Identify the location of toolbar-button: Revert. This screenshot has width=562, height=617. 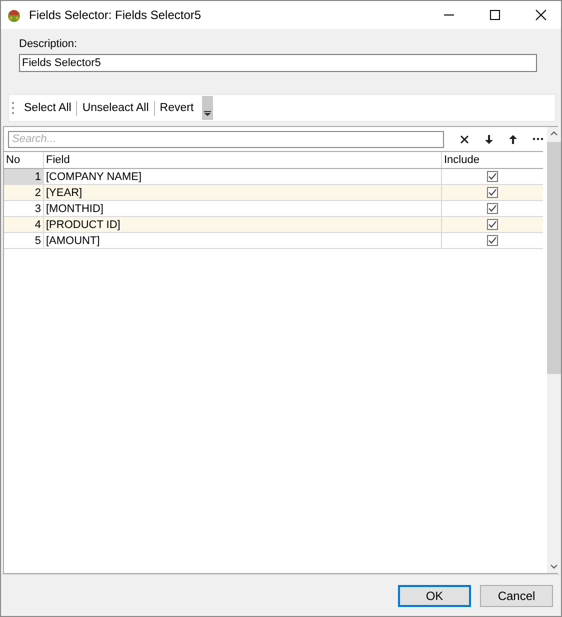
(176, 108).